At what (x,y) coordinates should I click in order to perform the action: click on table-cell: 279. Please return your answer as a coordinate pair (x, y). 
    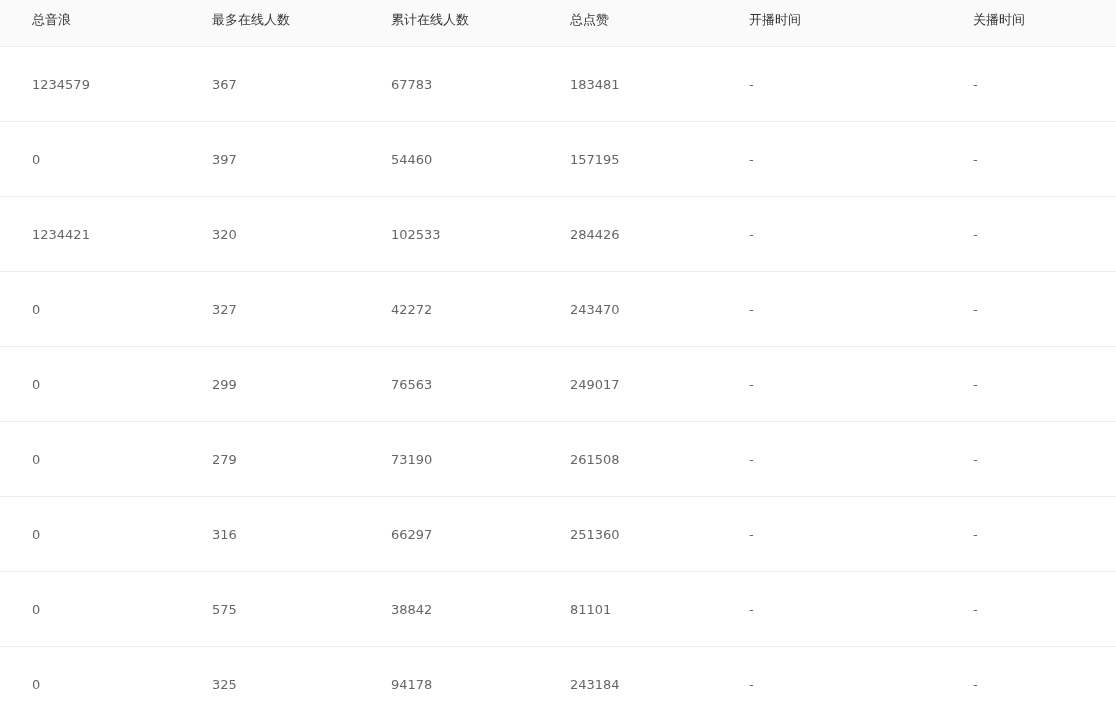
    Looking at the image, I should click on (224, 459).